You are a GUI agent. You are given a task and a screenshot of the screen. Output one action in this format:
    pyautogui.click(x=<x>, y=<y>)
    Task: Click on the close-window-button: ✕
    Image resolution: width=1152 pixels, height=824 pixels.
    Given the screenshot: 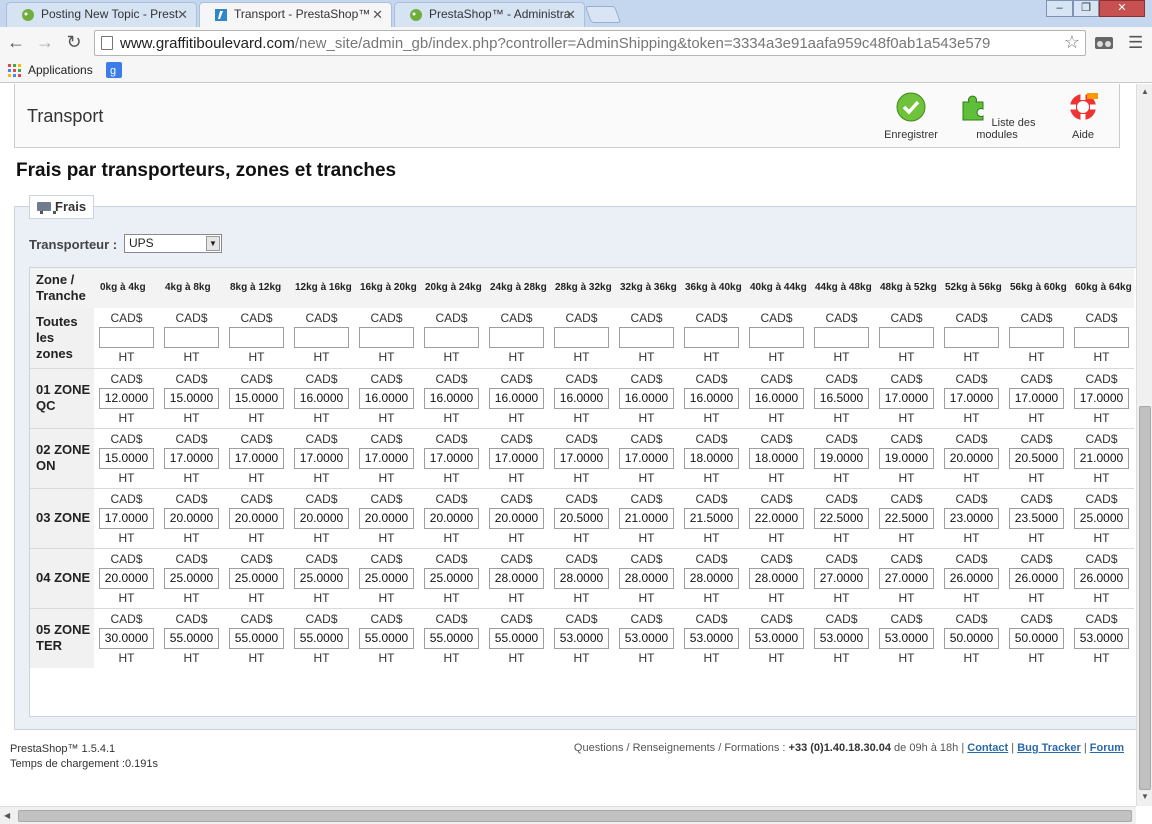 What is the action you would take?
    pyautogui.click(x=1122, y=8)
    